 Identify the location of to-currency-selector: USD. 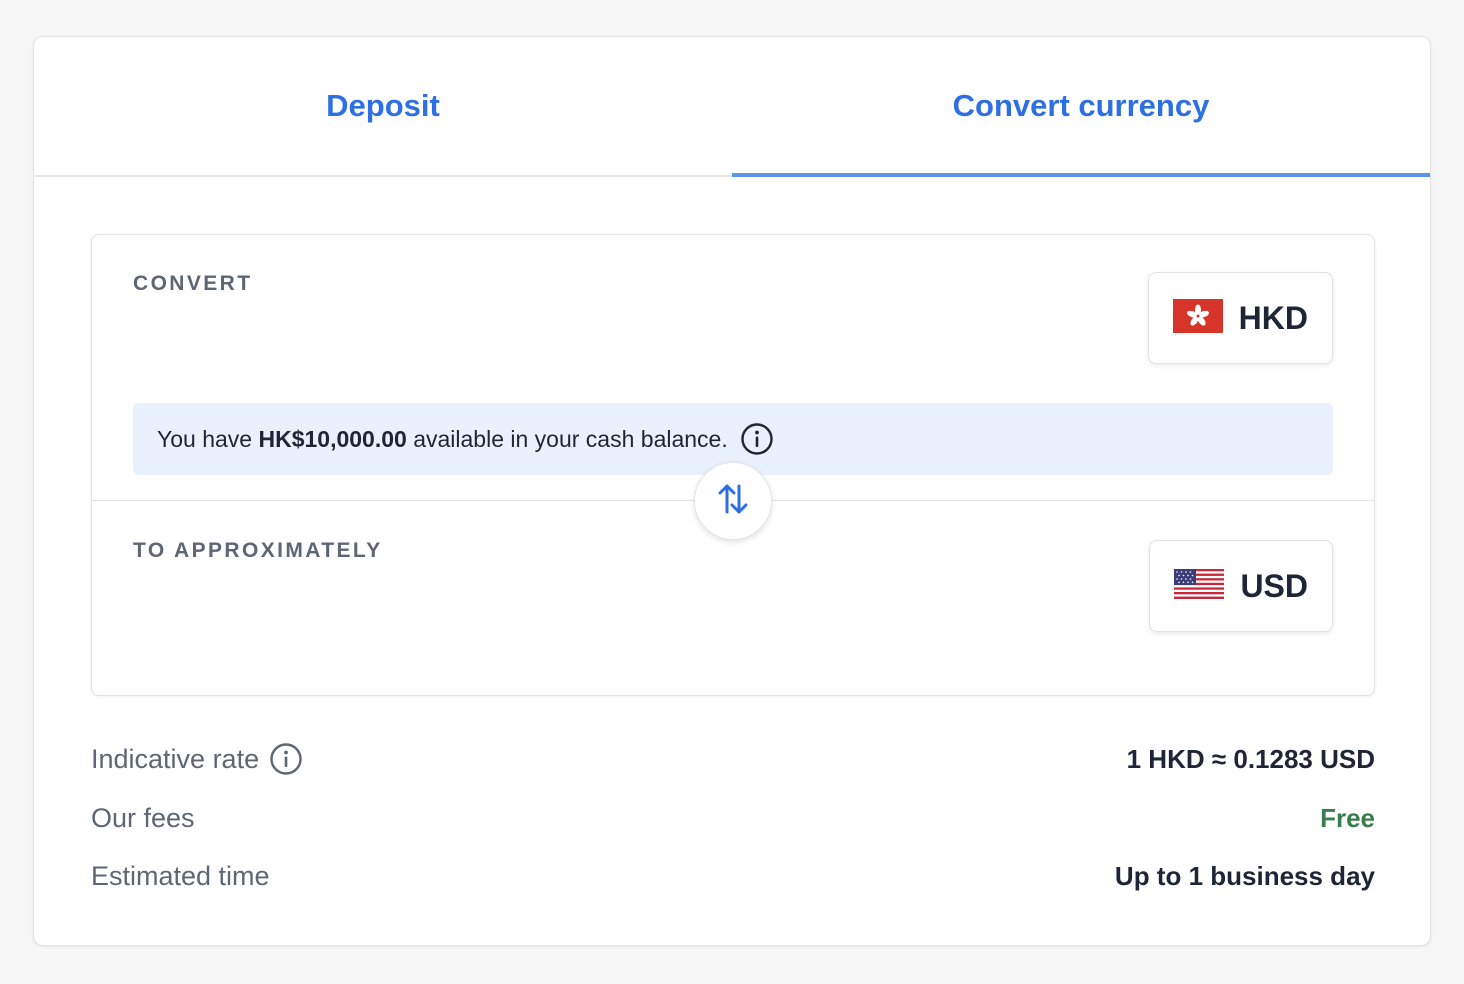
(1241, 586).